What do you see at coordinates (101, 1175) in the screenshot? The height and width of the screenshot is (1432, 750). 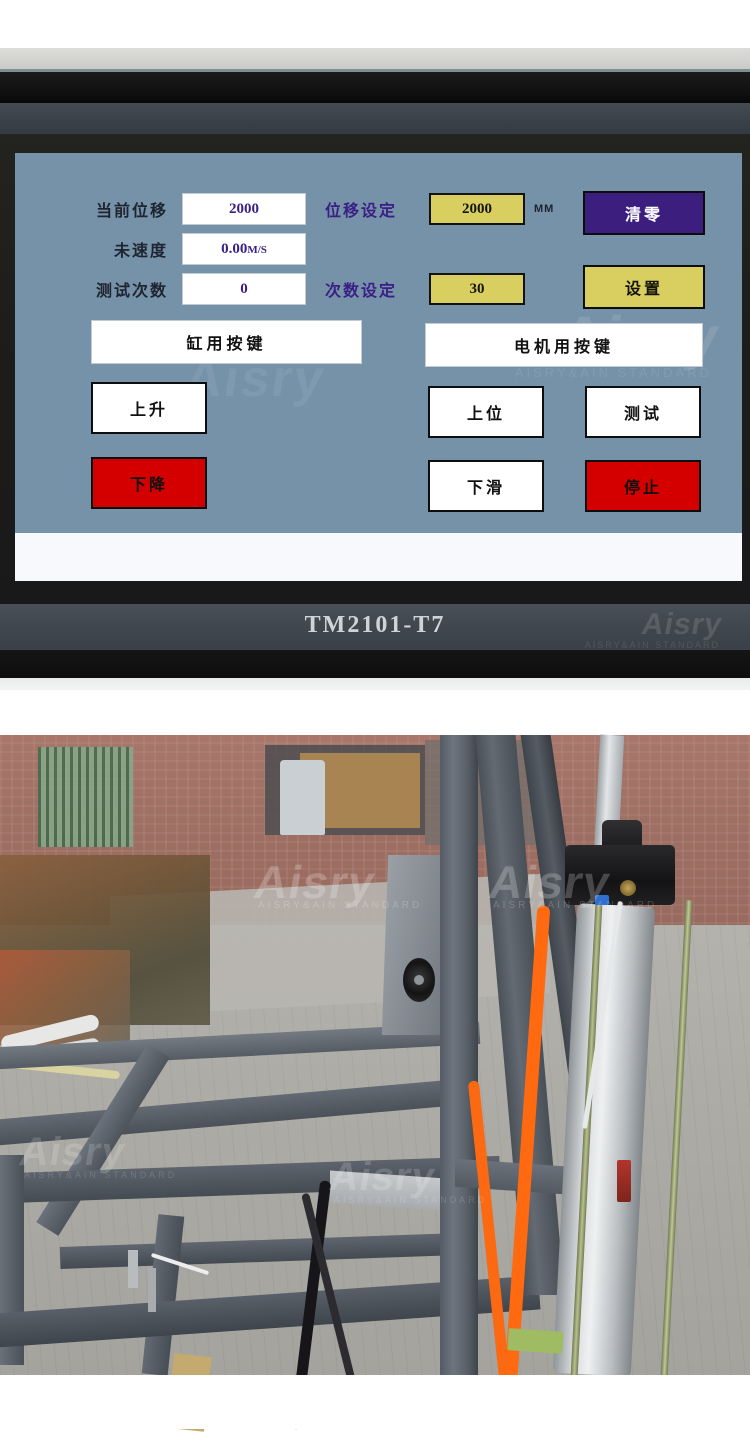 I see `photo-watermark-lower-left-sub: AISRY&AIN STANDARD` at bounding box center [101, 1175].